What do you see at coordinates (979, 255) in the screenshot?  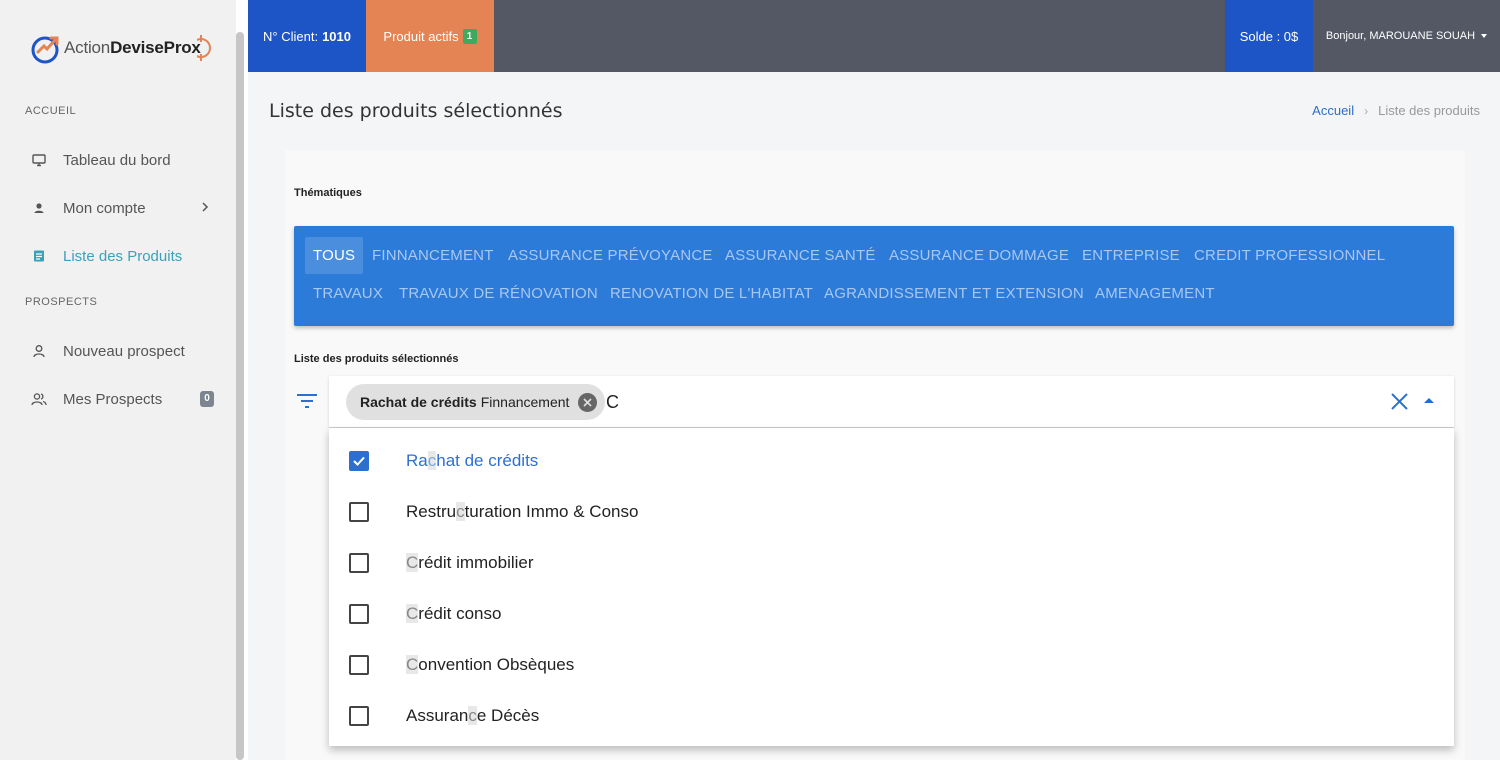 I see `tab-assurance-dommage: ASSURANCE DOMMAGE` at bounding box center [979, 255].